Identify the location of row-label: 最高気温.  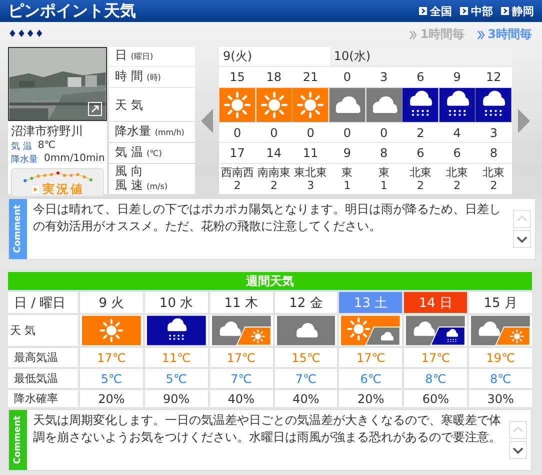
(43, 357).